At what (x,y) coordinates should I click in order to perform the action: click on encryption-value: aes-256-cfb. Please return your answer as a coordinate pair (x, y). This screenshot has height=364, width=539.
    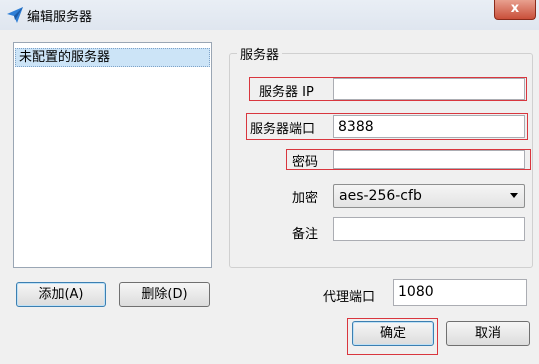
    Looking at the image, I should click on (380, 196).